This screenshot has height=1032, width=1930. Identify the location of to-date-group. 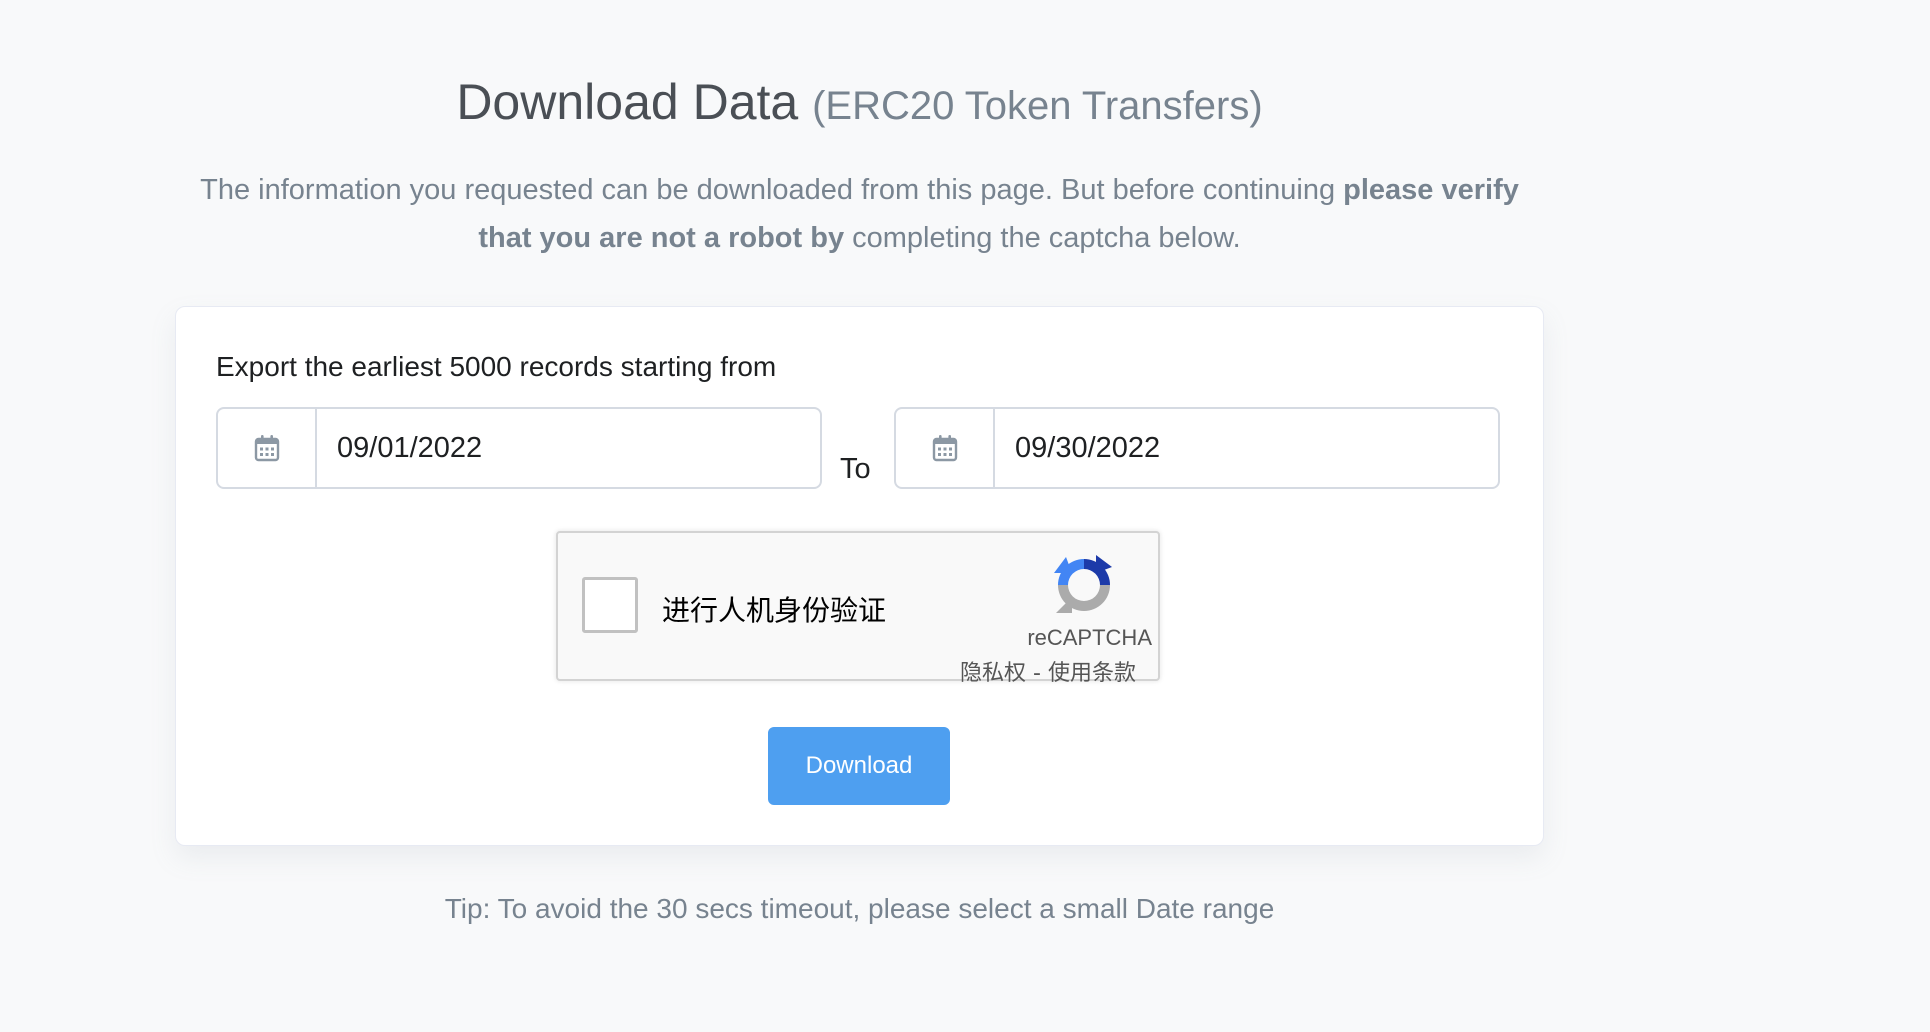
(1197, 448).